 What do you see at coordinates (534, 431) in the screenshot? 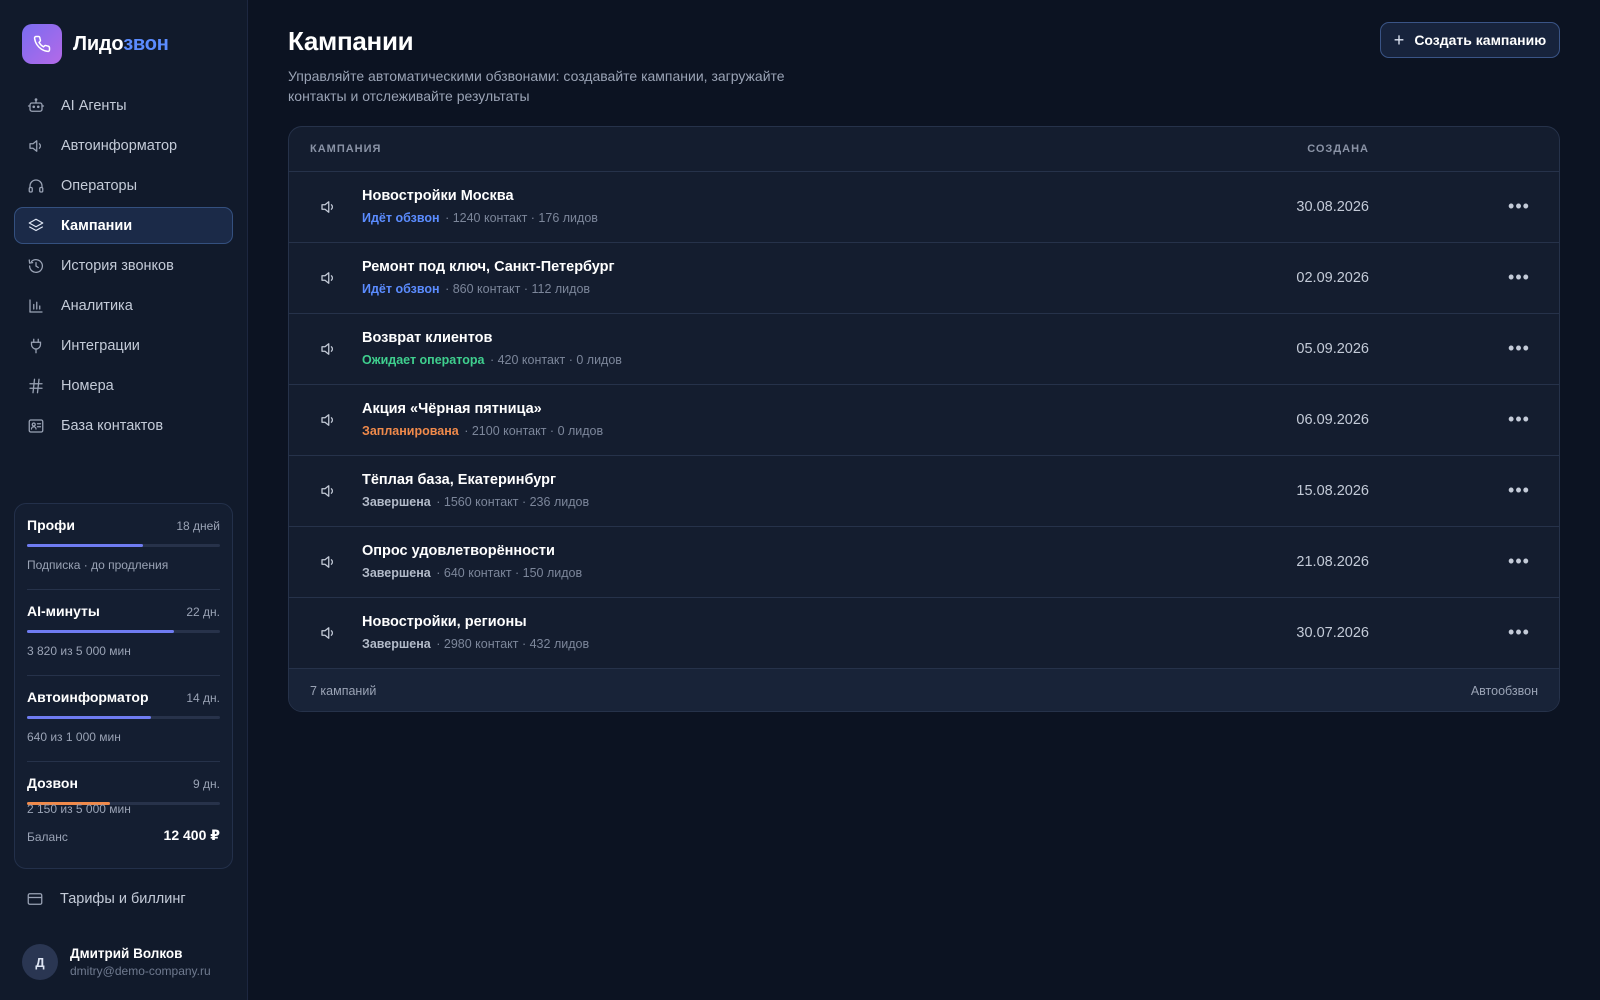
I see `campaign-stats: · 2100 контакт · 0 лидов` at bounding box center [534, 431].